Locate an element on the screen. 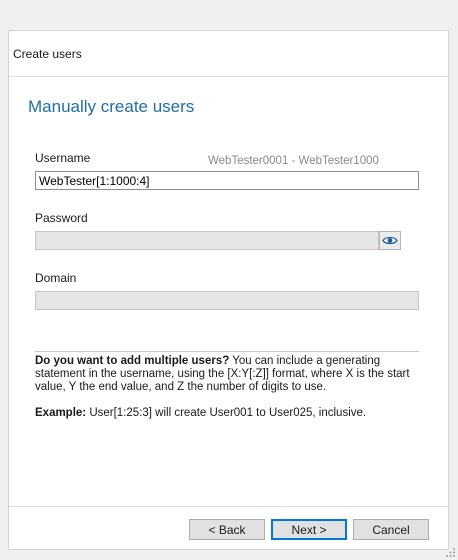 The height and width of the screenshot is (560, 458). example-label: Example: is located at coordinates (61, 413).